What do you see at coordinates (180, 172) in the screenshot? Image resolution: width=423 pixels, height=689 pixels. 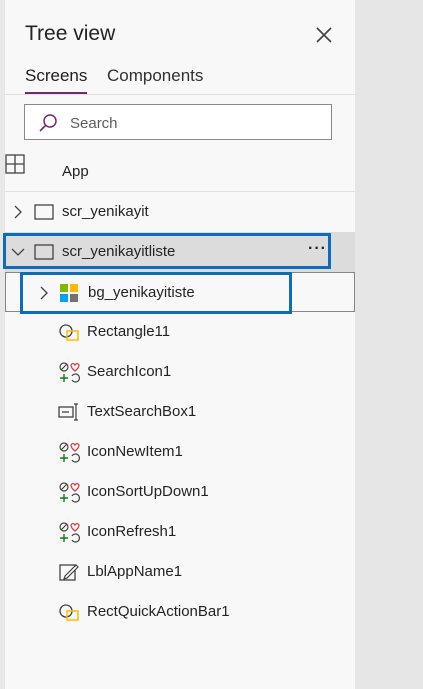 I see `tree-item-app: App` at bounding box center [180, 172].